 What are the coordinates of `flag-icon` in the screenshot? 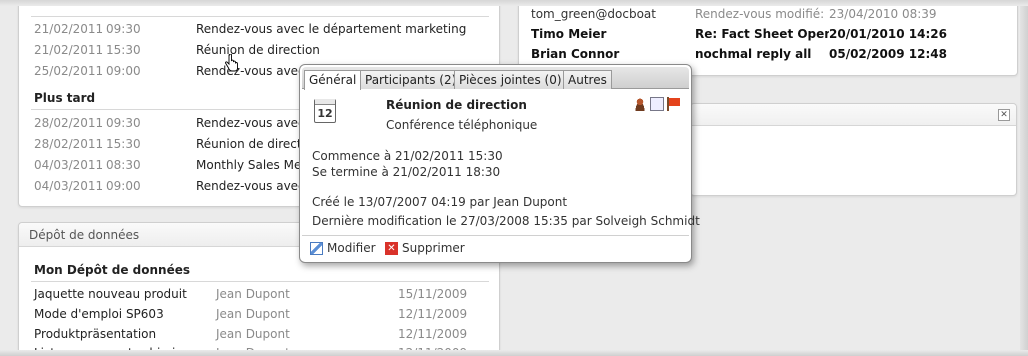 It's located at (674, 104).